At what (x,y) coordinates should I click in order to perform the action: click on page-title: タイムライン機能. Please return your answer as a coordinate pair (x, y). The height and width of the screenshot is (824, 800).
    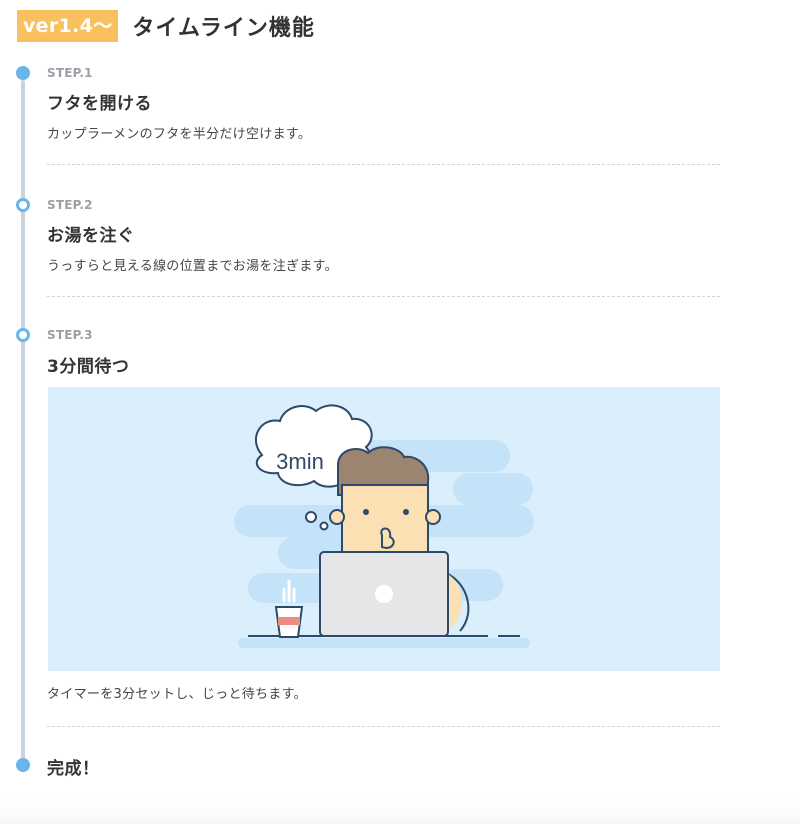
    Looking at the image, I should click on (223, 28).